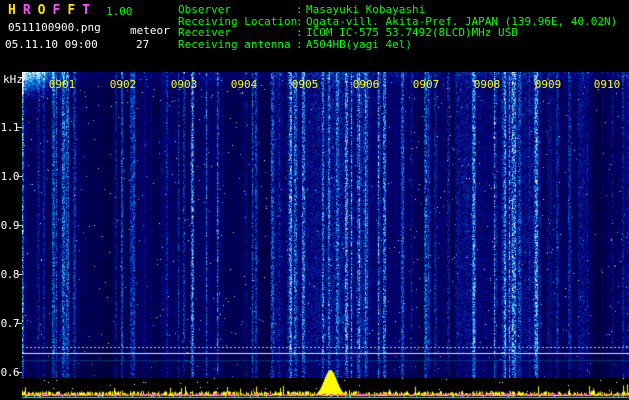  What do you see at coordinates (62, 84) in the screenshot?
I see `time-label: 0901` at bounding box center [62, 84].